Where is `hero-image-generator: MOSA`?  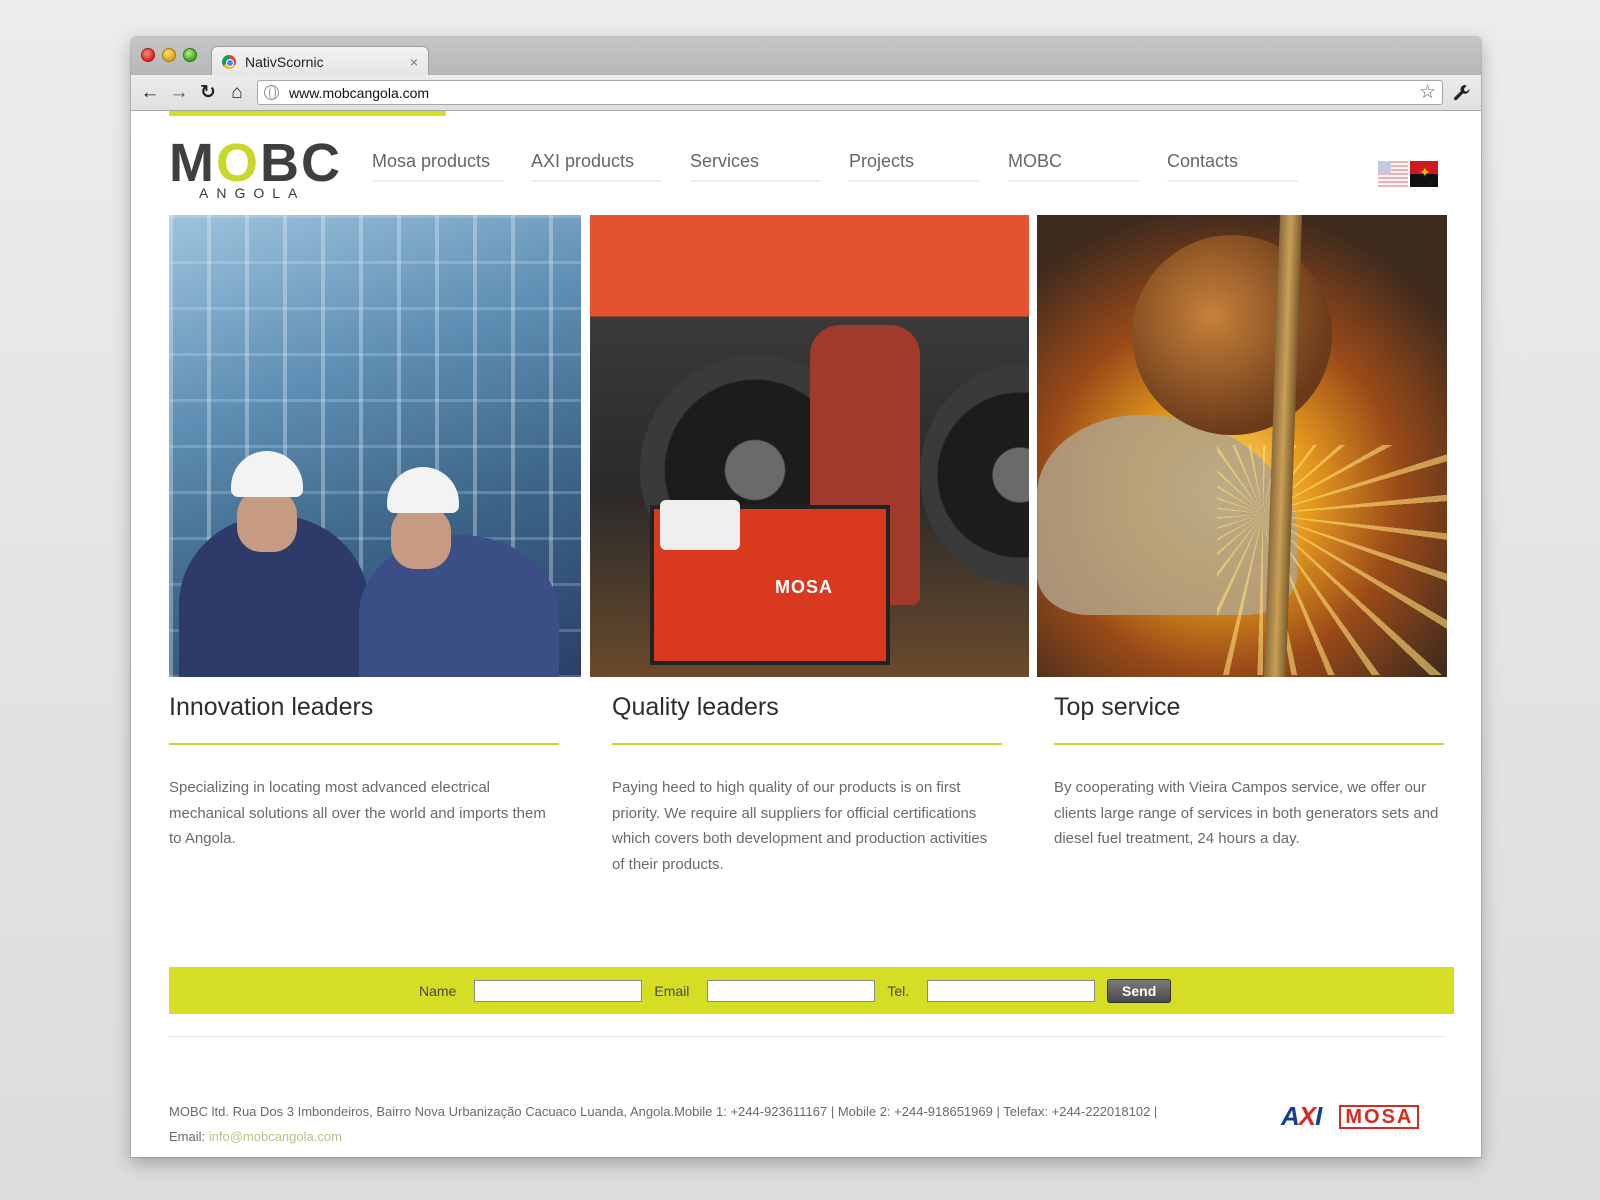
hero-image-generator: MOSA is located at coordinates (809, 446).